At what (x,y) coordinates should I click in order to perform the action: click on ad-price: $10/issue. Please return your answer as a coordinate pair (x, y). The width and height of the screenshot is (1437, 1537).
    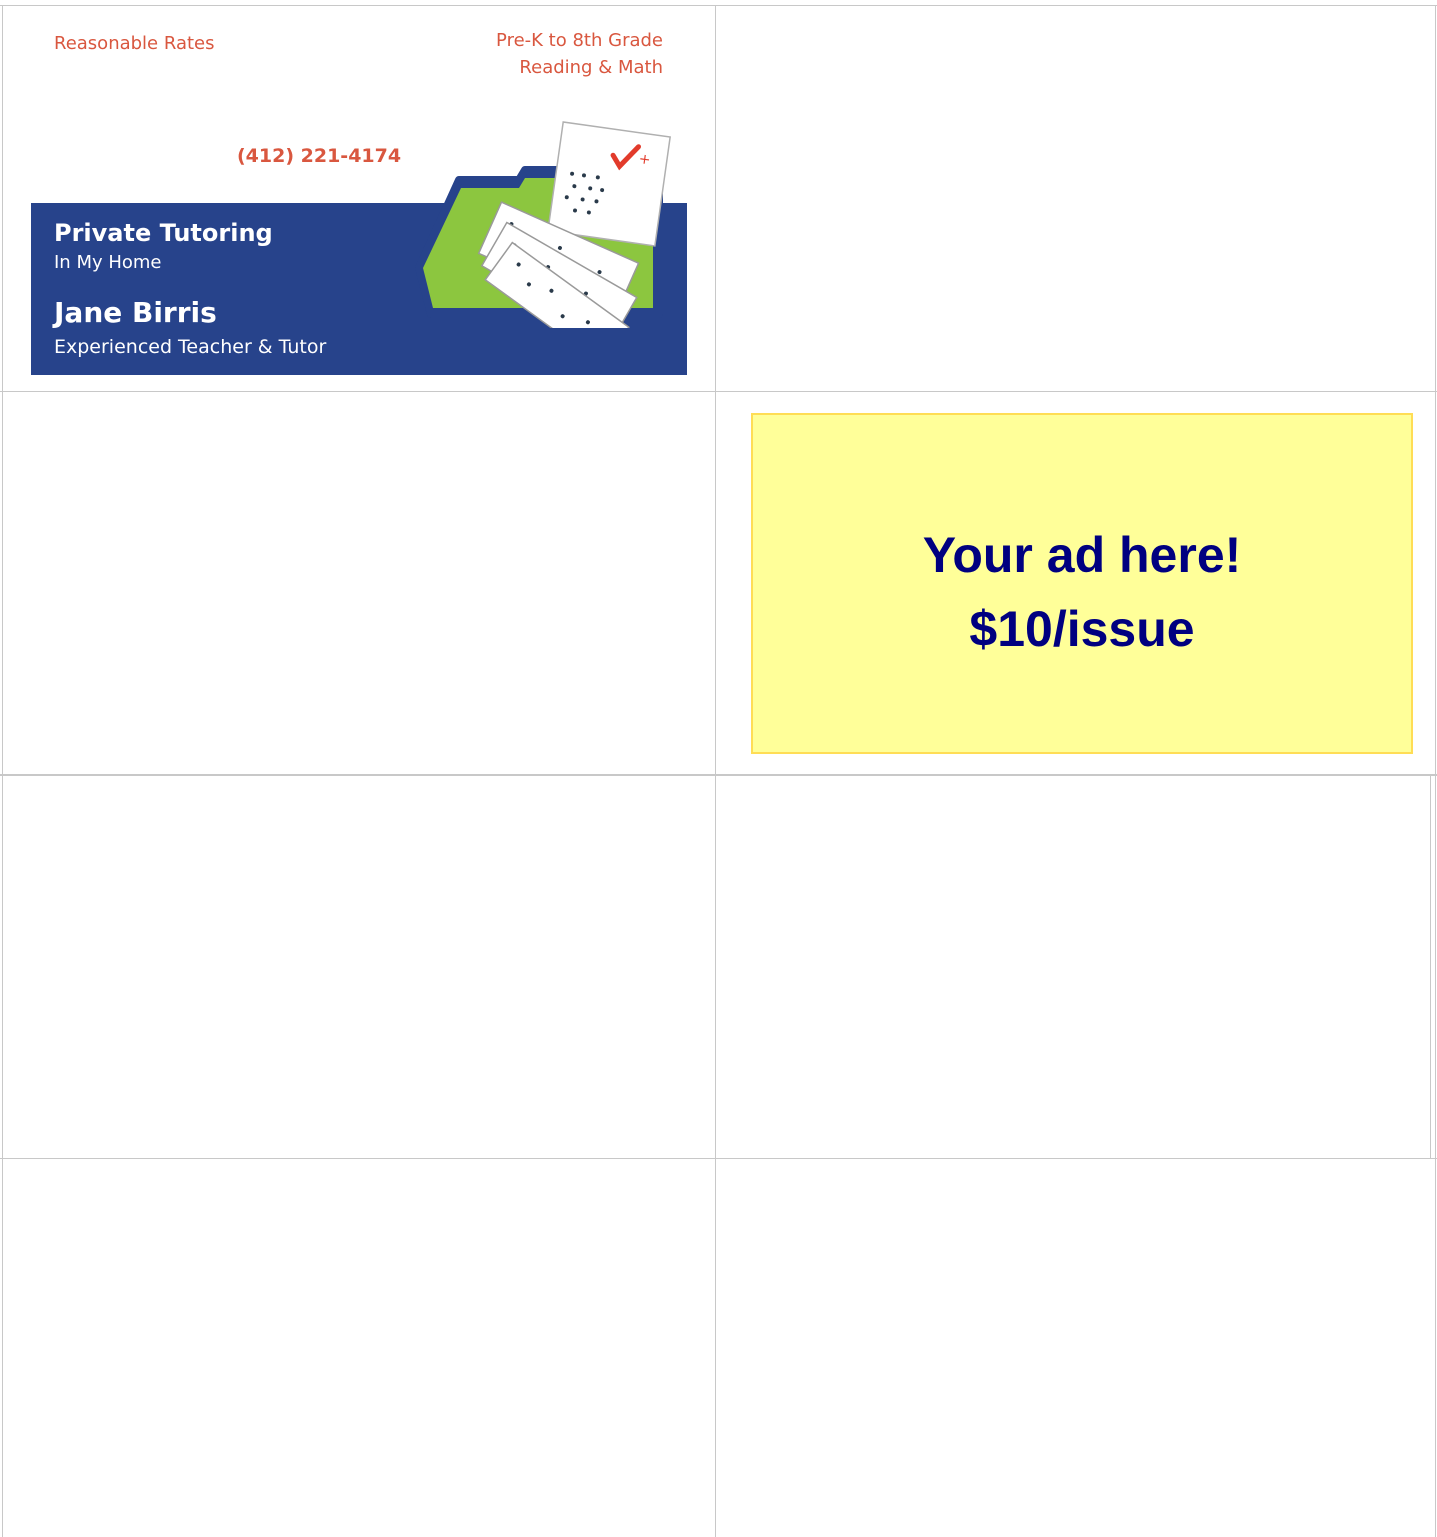
    Looking at the image, I should click on (1082, 629).